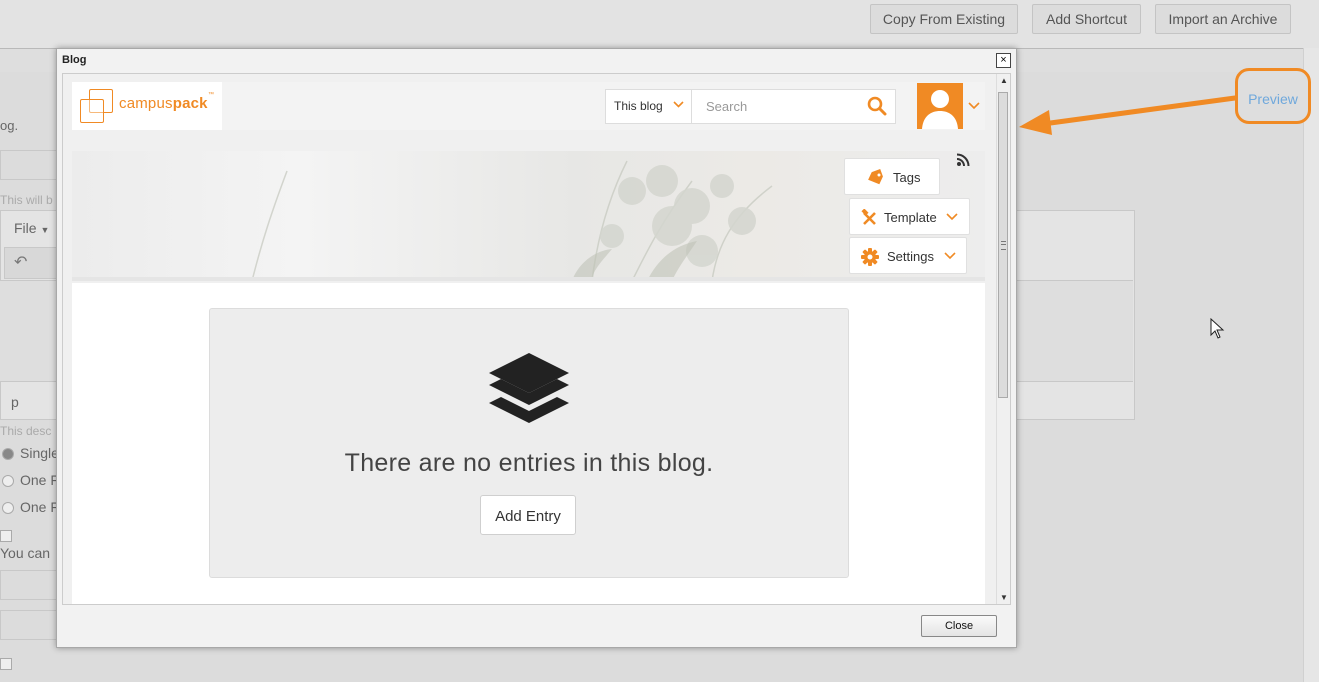 The height and width of the screenshot is (682, 1319). I want to click on radio-single-label: Single, so click(39, 453).